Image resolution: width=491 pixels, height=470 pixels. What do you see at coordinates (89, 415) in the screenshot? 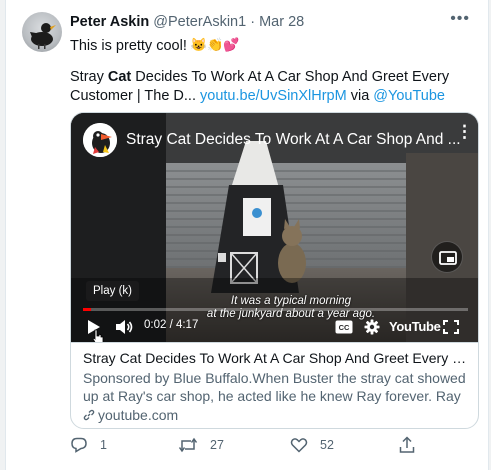
I see `link-icon` at bounding box center [89, 415].